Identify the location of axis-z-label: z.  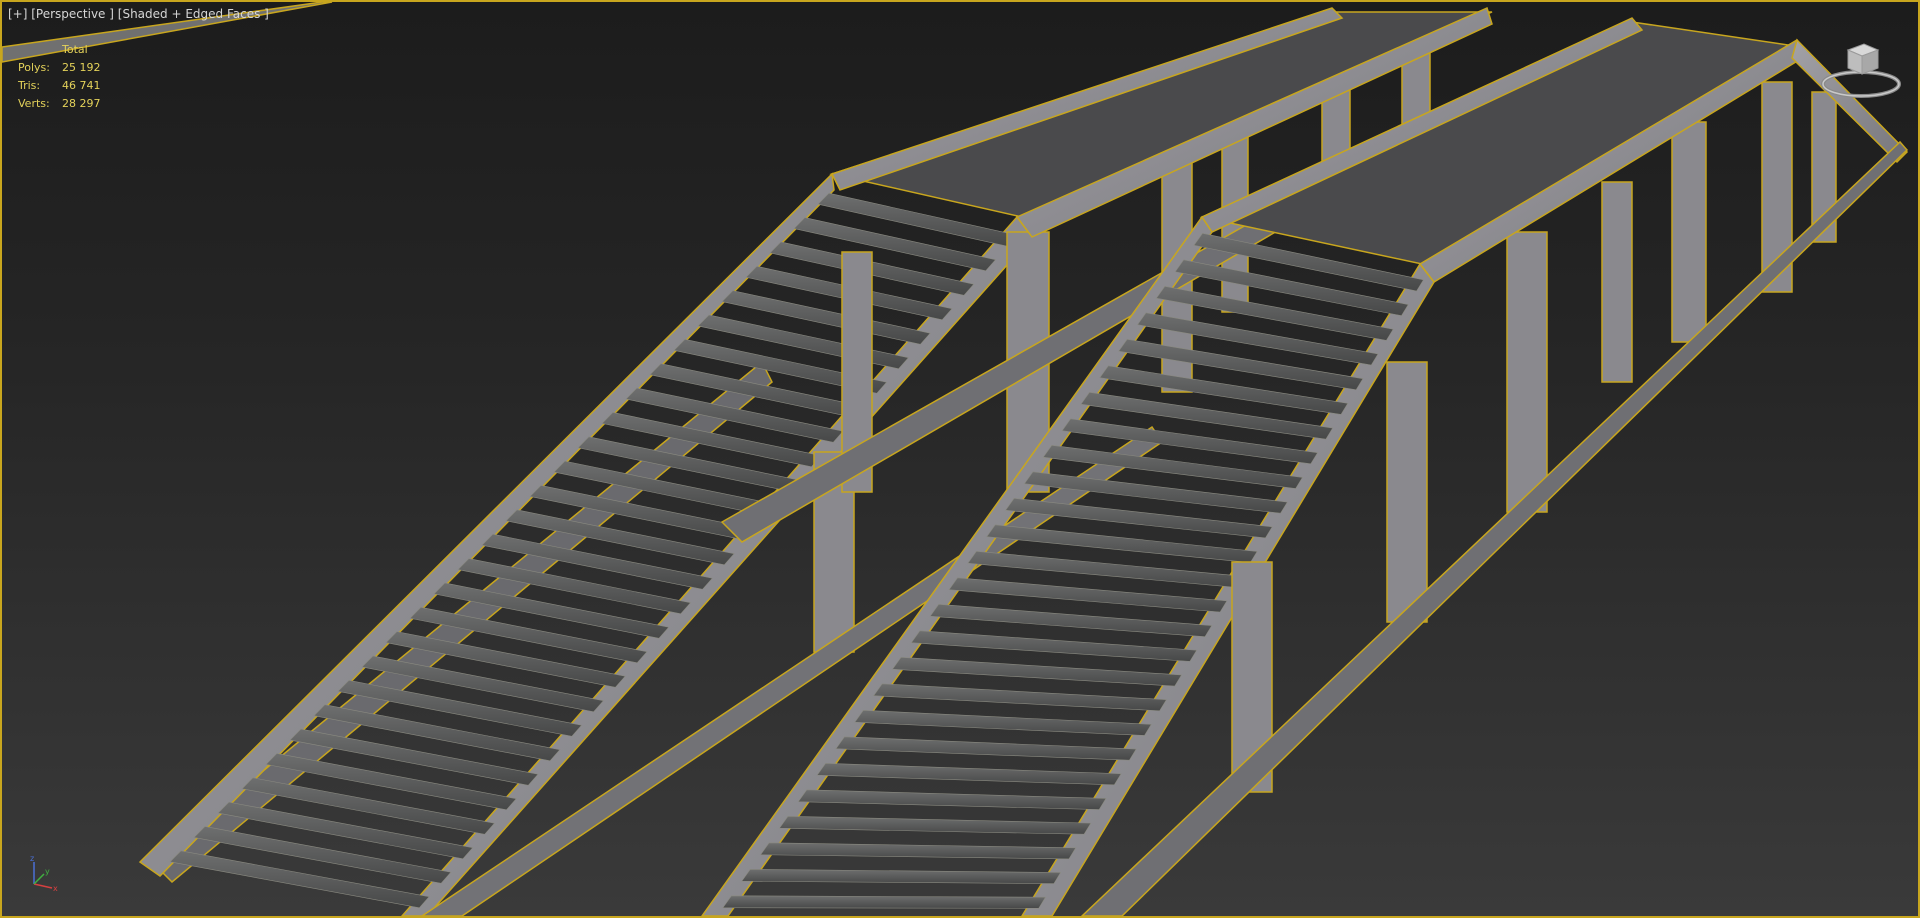
(32, 858).